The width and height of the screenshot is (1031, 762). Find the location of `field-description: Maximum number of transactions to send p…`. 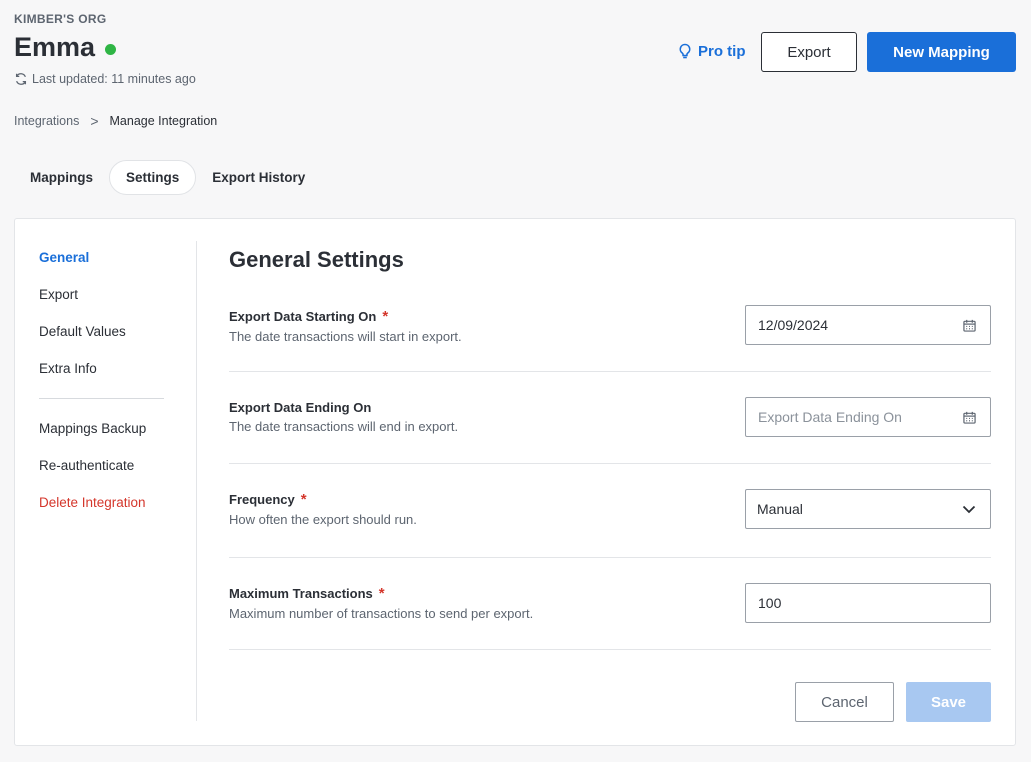

field-description: Maximum number of transactions to send p… is located at coordinates (381, 613).